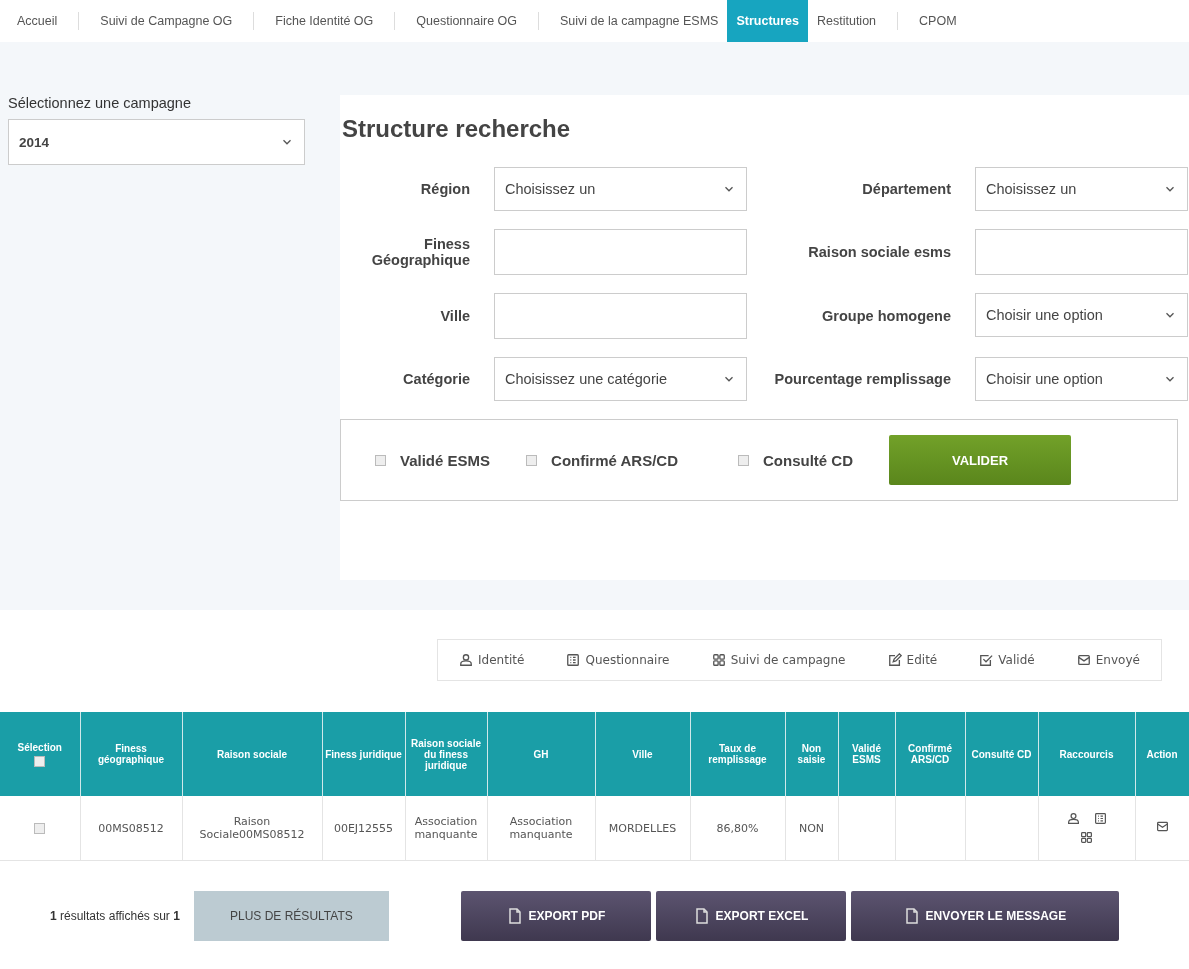 This screenshot has height=969, width=1189. I want to click on legend-label: Questionnaire, so click(627, 660).